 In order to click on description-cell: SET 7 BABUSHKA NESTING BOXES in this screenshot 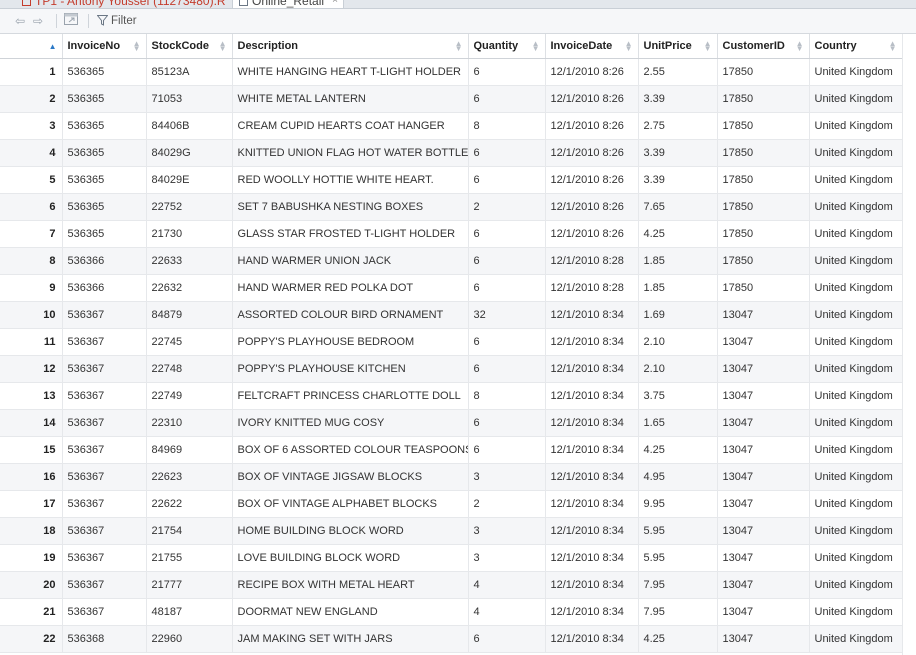, I will do `click(350, 207)`.